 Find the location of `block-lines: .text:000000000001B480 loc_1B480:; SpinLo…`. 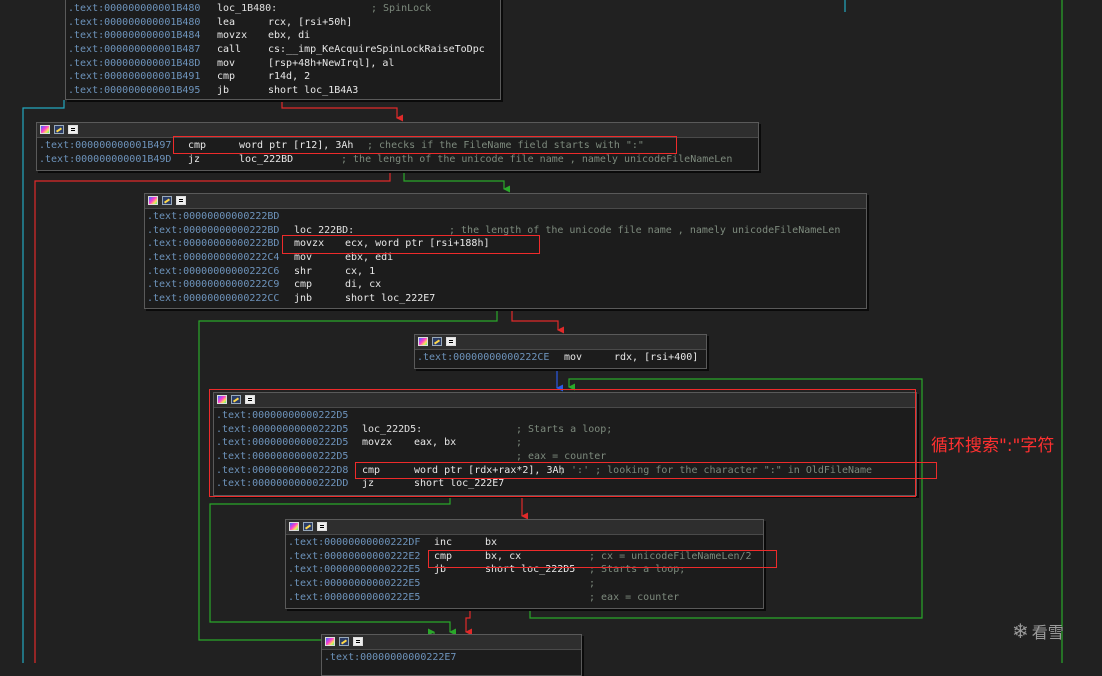

block-lines: .text:000000000001B480 loc_1B480:; SpinLo… is located at coordinates (283, 50).